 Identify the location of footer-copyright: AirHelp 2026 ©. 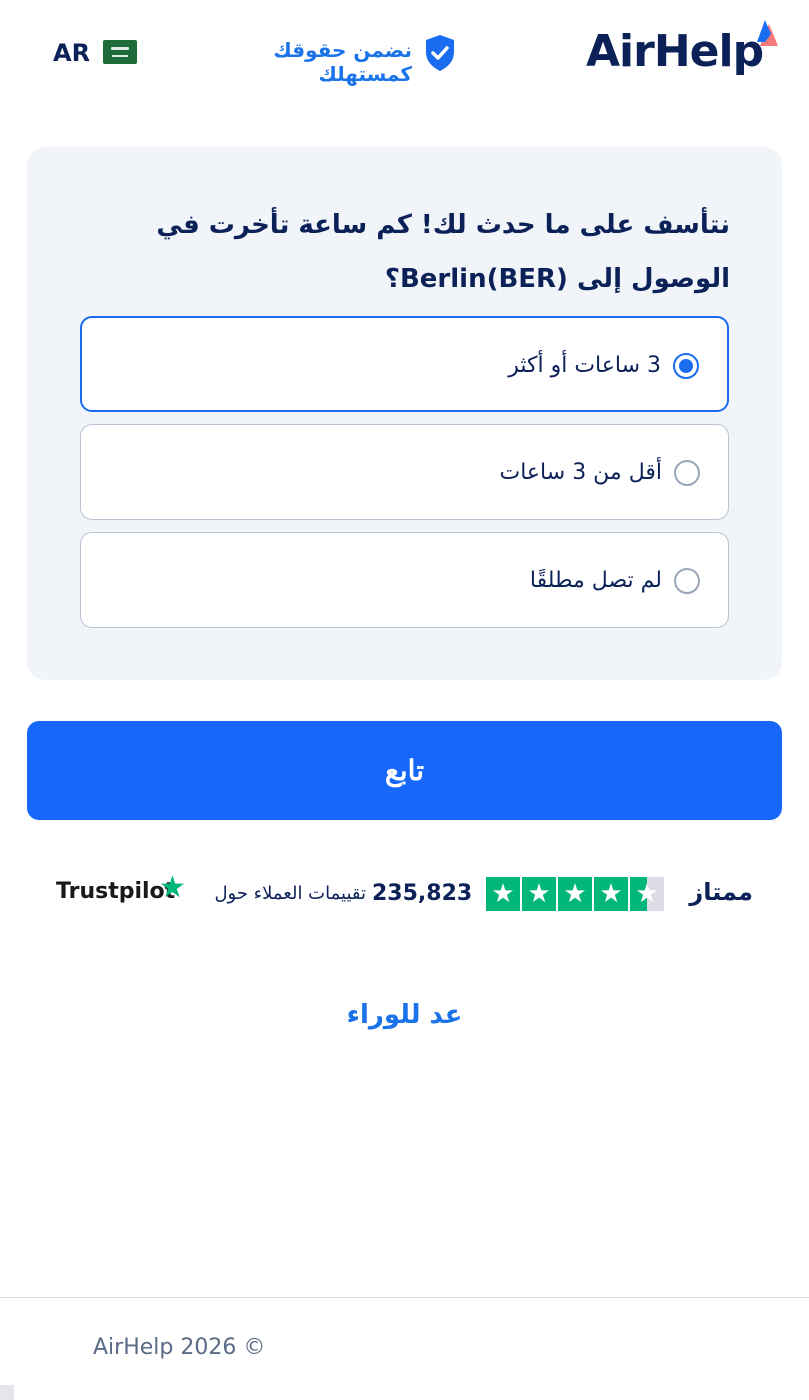
(179, 1347).